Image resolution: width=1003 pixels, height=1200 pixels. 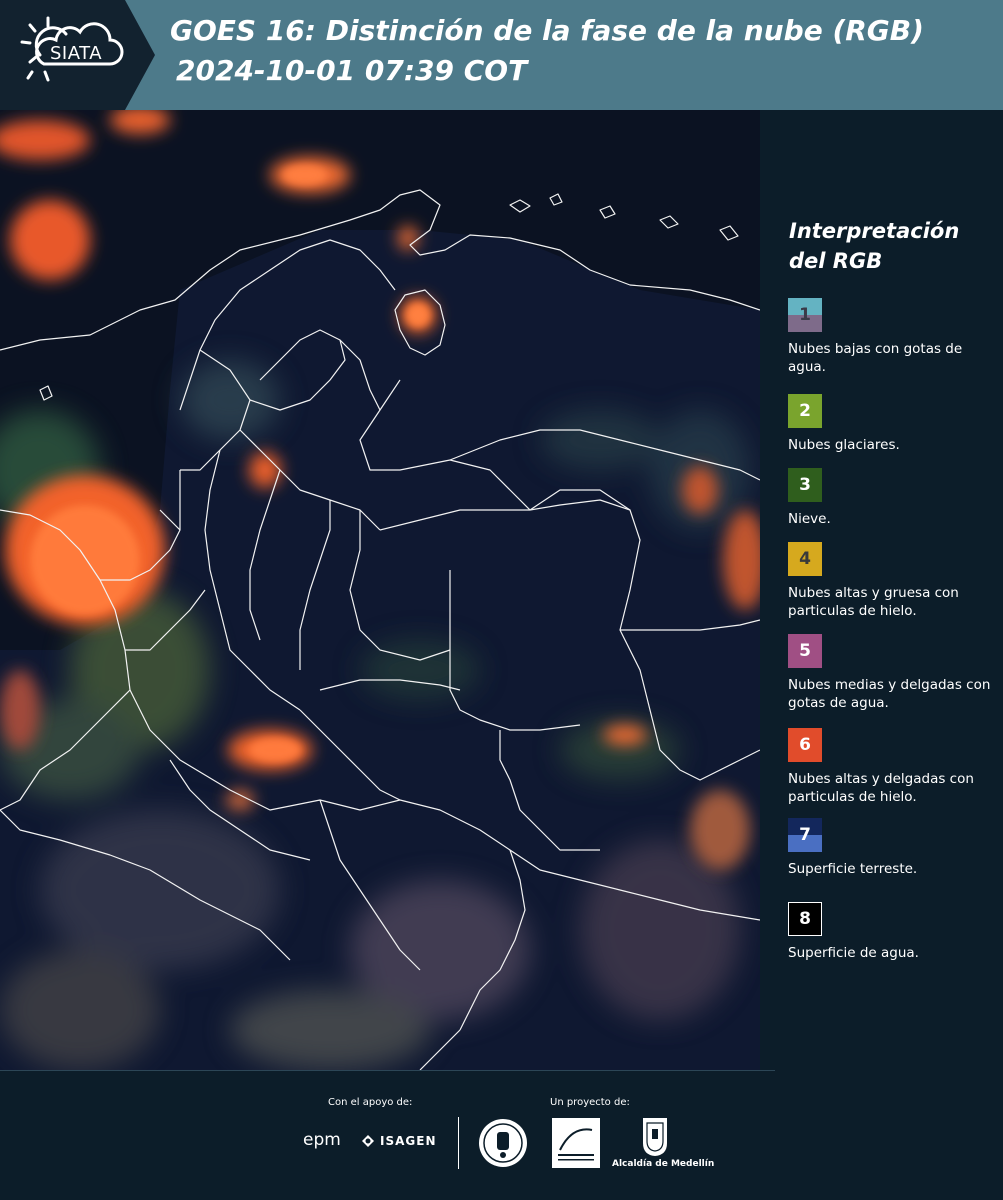 What do you see at coordinates (889, 246) in the screenshot?
I see `legend-title: Interpretación del RGB` at bounding box center [889, 246].